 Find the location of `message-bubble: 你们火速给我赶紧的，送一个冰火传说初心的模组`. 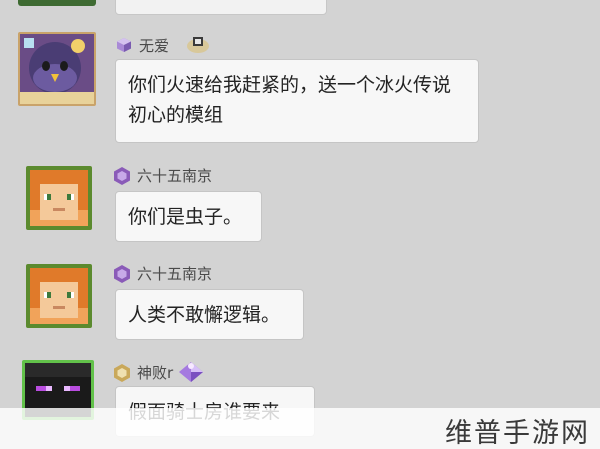

message-bubble: 你们火速给我赶紧的，送一个冰火传说初心的模组 is located at coordinates (297, 101).